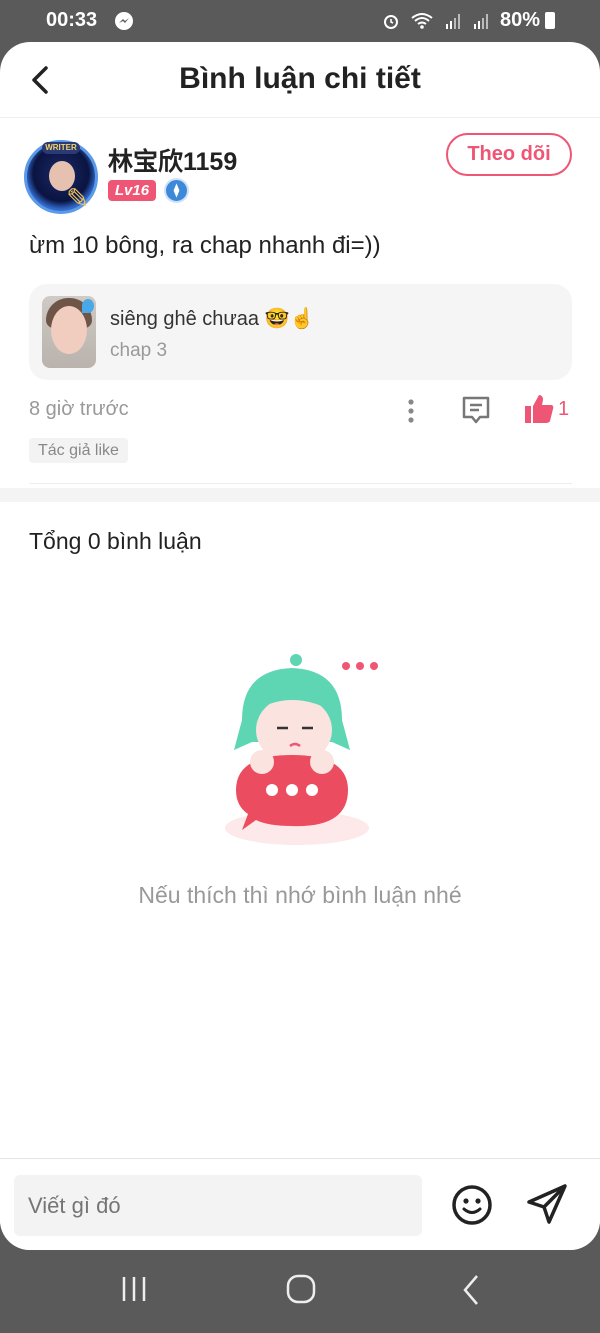  Describe the element at coordinates (301, 1289) in the screenshot. I see `home-icon` at that location.